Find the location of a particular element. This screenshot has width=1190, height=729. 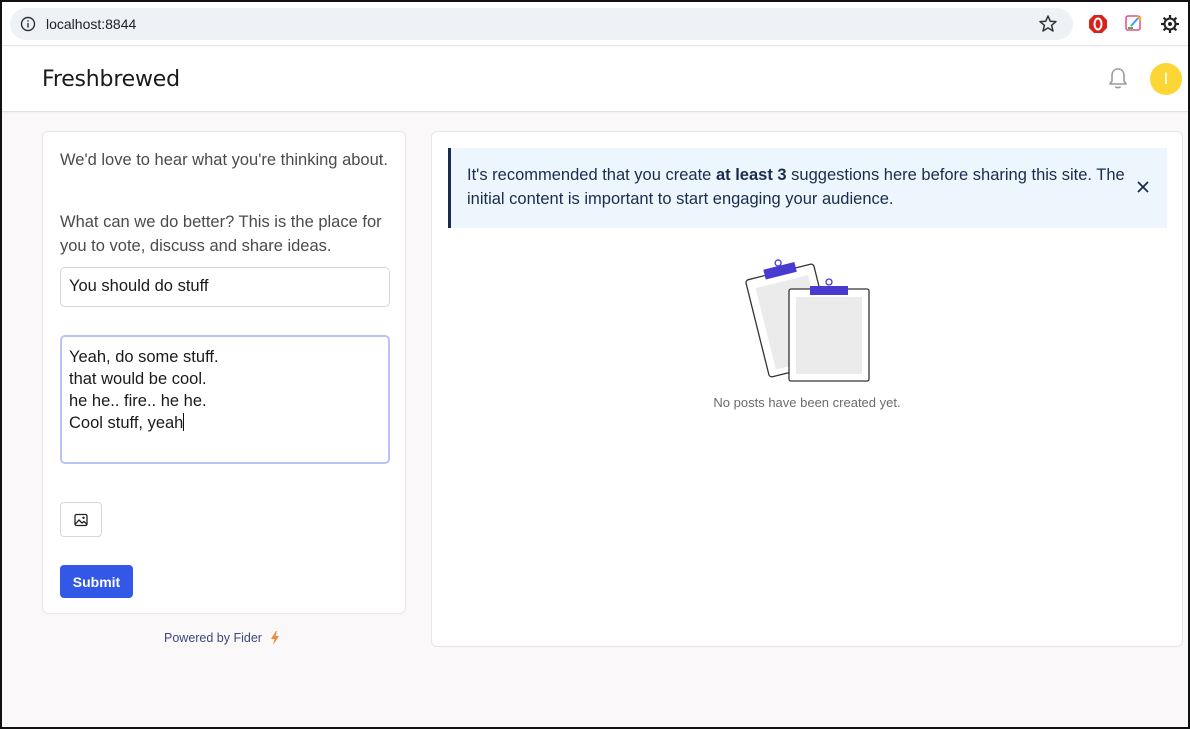

idea-title-input: You should do stuff is located at coordinates (225, 287).